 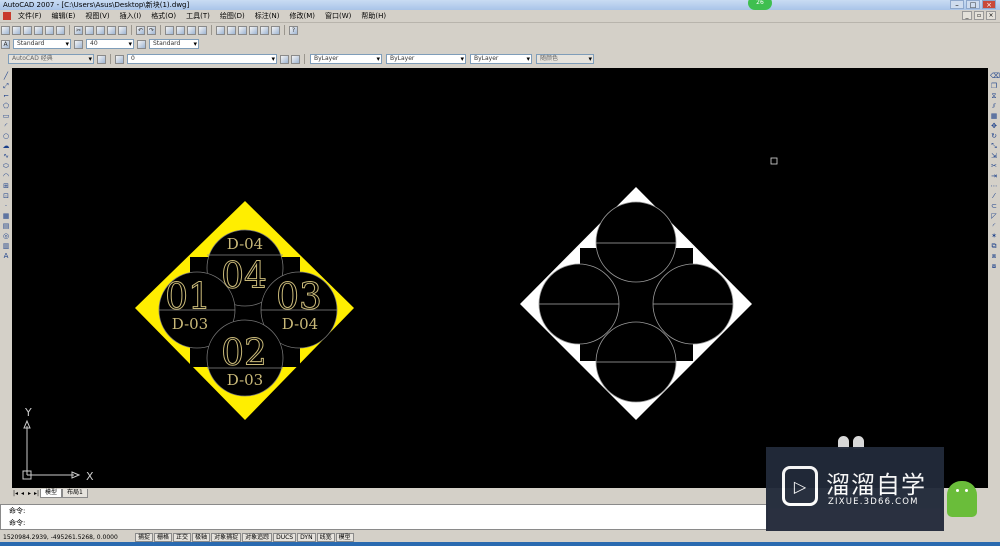 What do you see at coordinates (51, 59) in the screenshot?
I see `workspace-select: AutoCAD 经典` at bounding box center [51, 59].